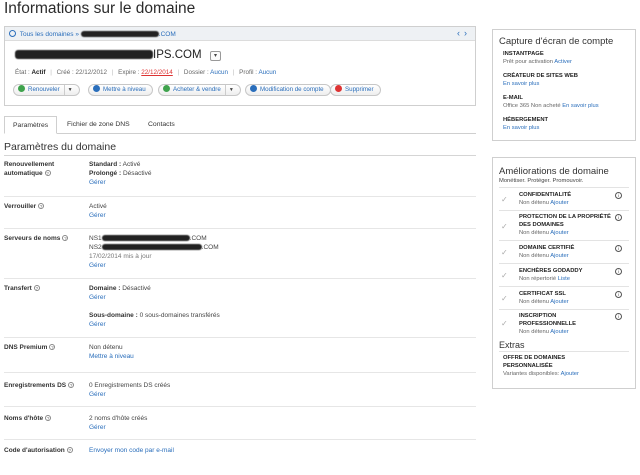 The width and height of the screenshot is (640, 475). Describe the element at coordinates (541, 181) in the screenshot. I see `improvements-subtitle: Monétiser. Protéger. Promouvoir.` at that location.